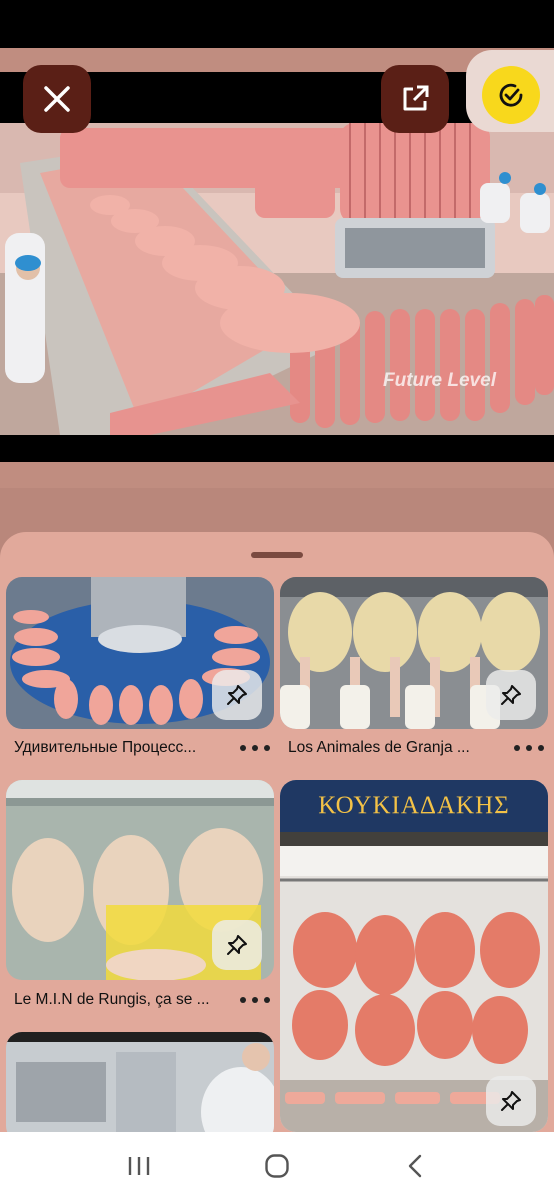 The image size is (554, 1200). I want to click on recents-button, so click(139, 1166).